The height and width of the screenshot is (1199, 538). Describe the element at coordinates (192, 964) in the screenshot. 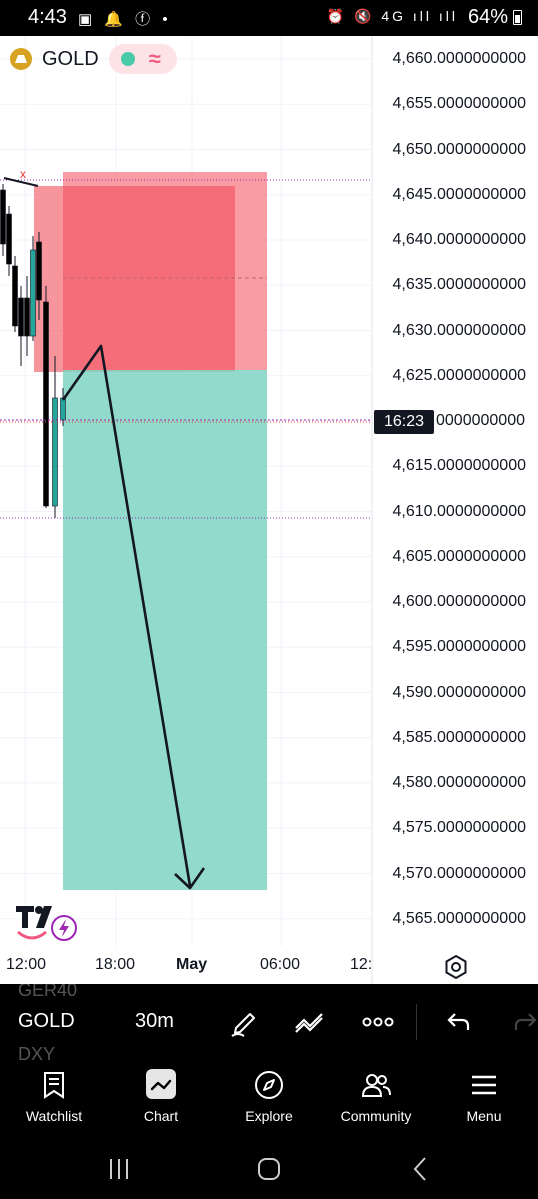

I see `time-axis-label: May` at that location.